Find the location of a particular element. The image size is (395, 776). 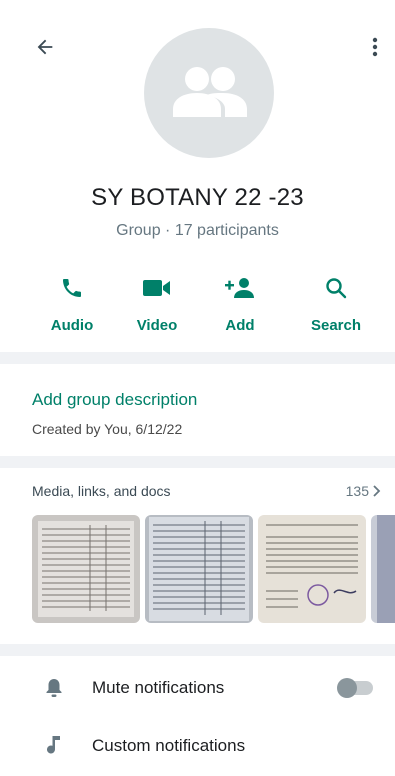

arrow-back-icon is located at coordinates (45, 47).